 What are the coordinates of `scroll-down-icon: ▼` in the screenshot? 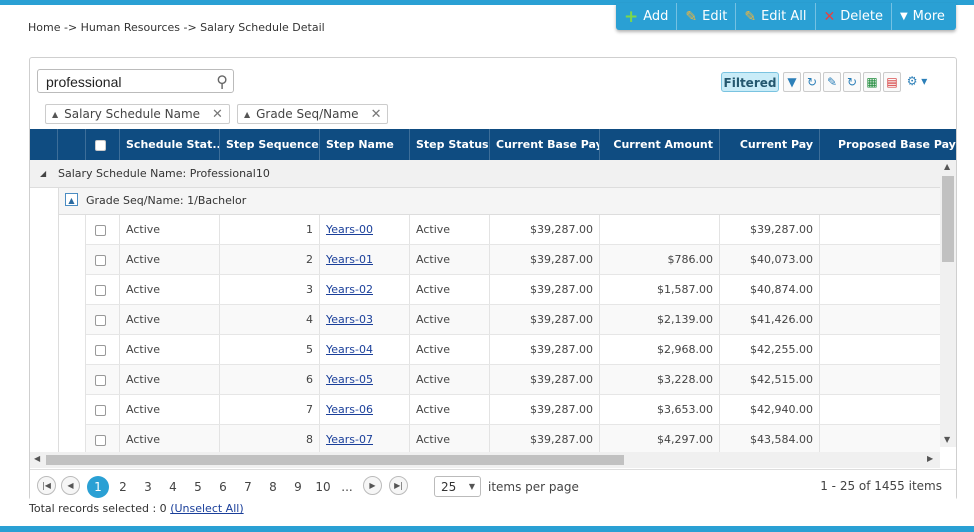 It's located at (947, 439).